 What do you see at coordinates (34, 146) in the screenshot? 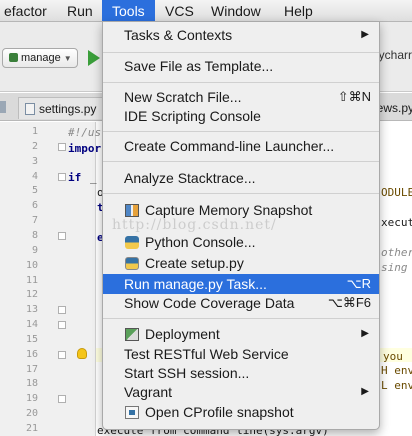
I see `line-number: 2` at bounding box center [34, 146].